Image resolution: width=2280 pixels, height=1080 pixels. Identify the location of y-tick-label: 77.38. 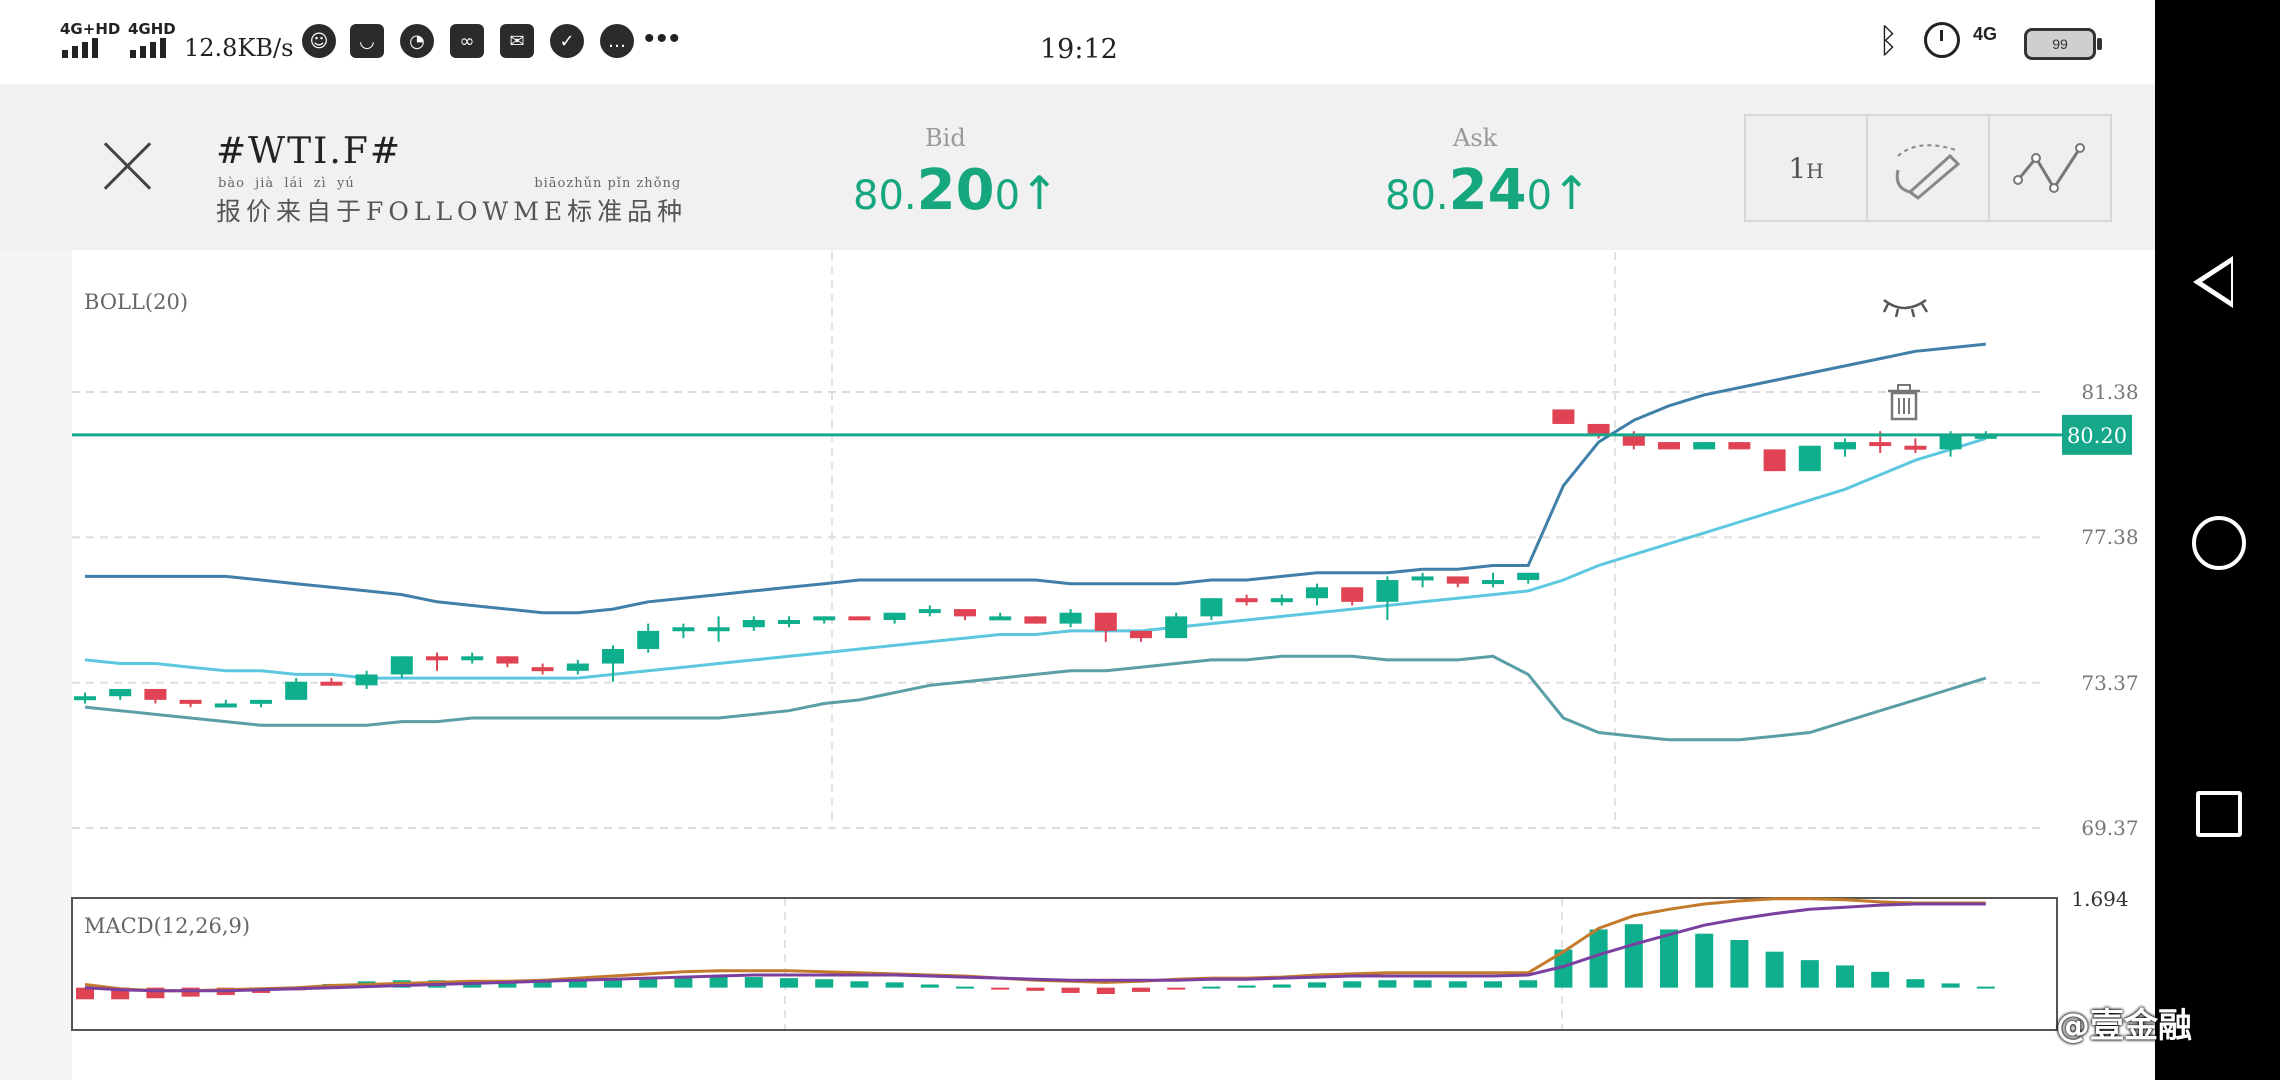
(2109, 537).